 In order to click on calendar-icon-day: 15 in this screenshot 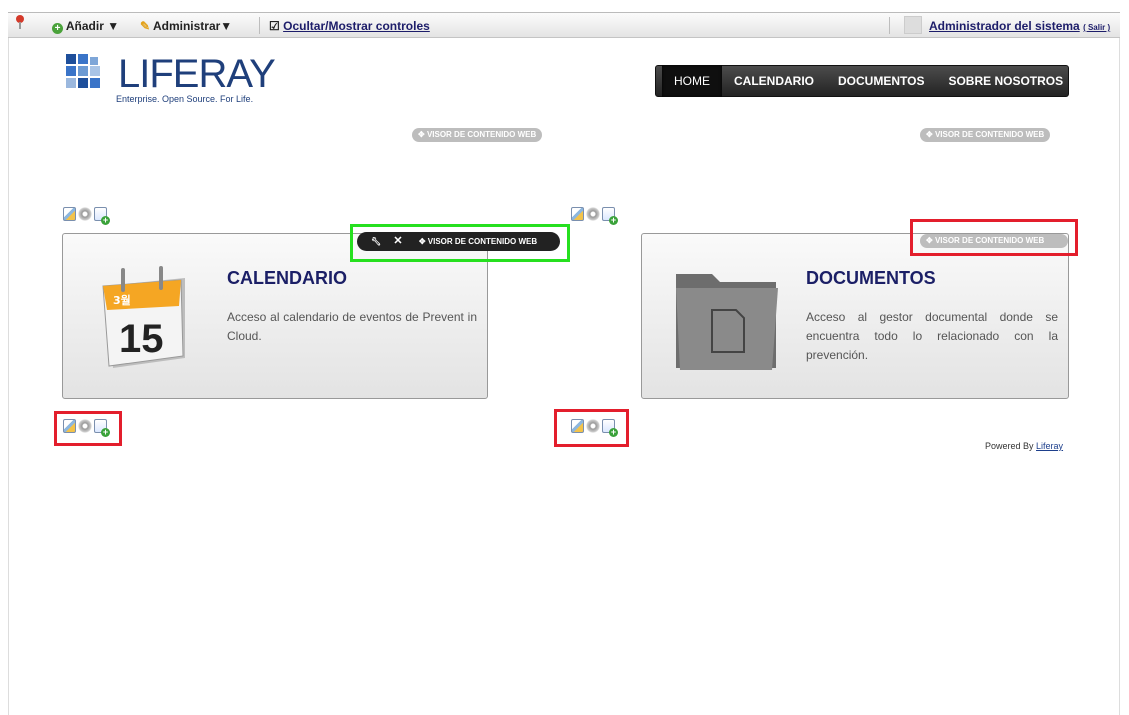, I will do `click(141, 339)`.